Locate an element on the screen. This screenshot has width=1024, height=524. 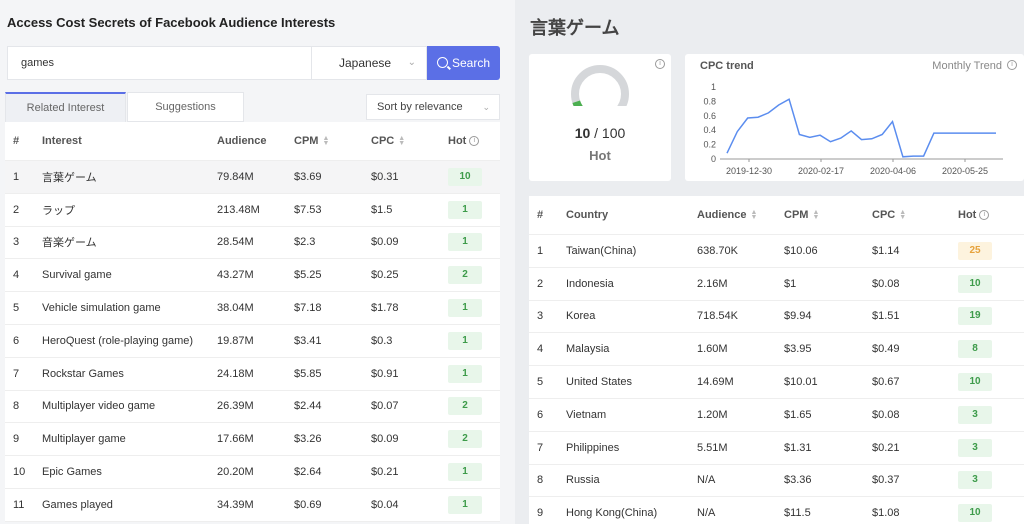
cpm-value: $10.01 is located at coordinates (801, 382).